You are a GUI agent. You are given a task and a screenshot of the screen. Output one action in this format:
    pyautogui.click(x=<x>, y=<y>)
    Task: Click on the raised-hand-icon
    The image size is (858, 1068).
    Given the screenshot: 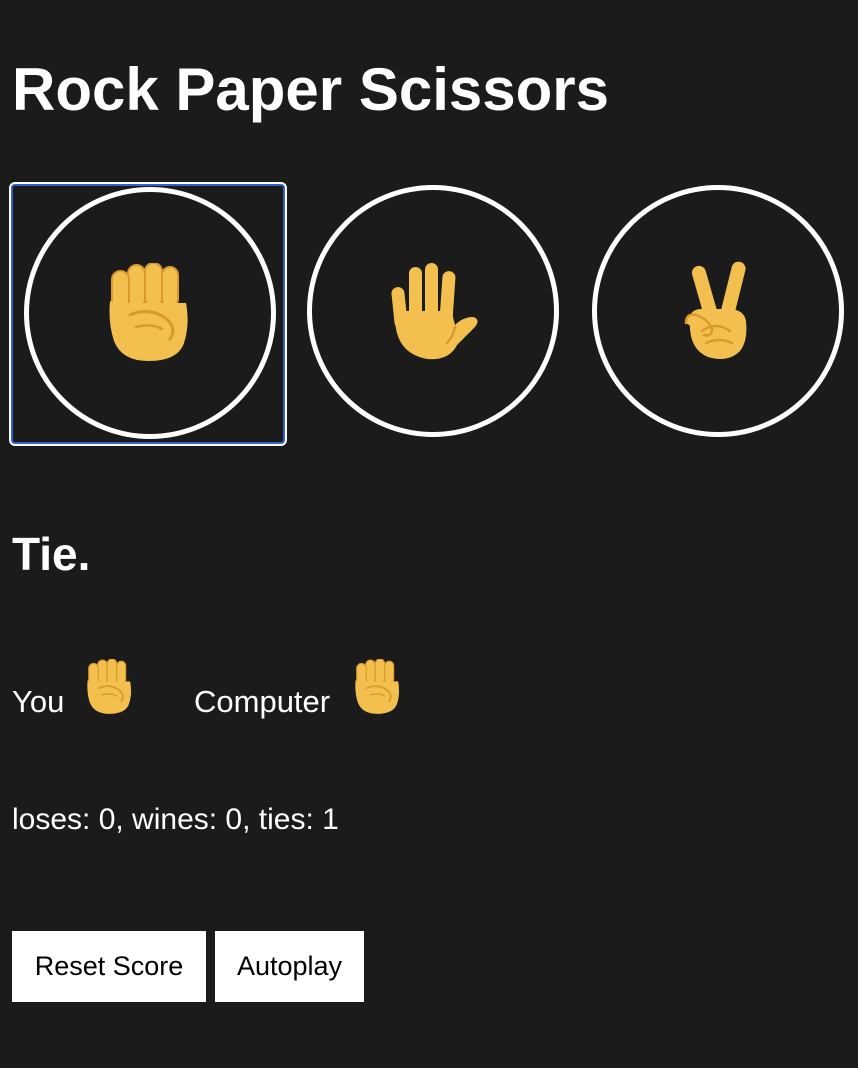 What is the action you would take?
    pyautogui.click(x=433, y=311)
    